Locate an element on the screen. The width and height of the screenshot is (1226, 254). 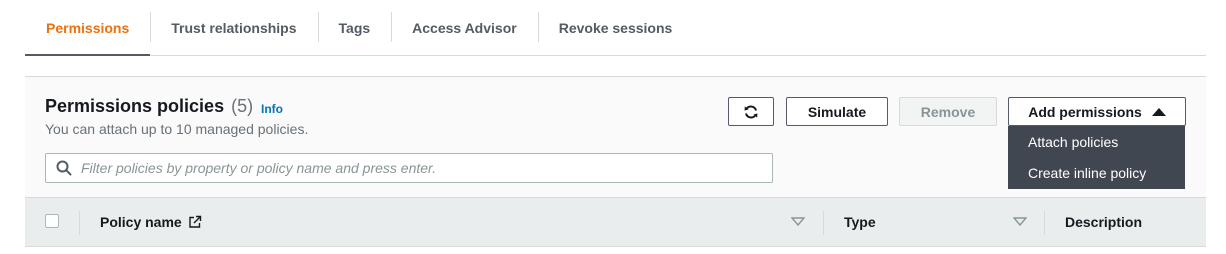
select-all-checkbox is located at coordinates (52, 221).